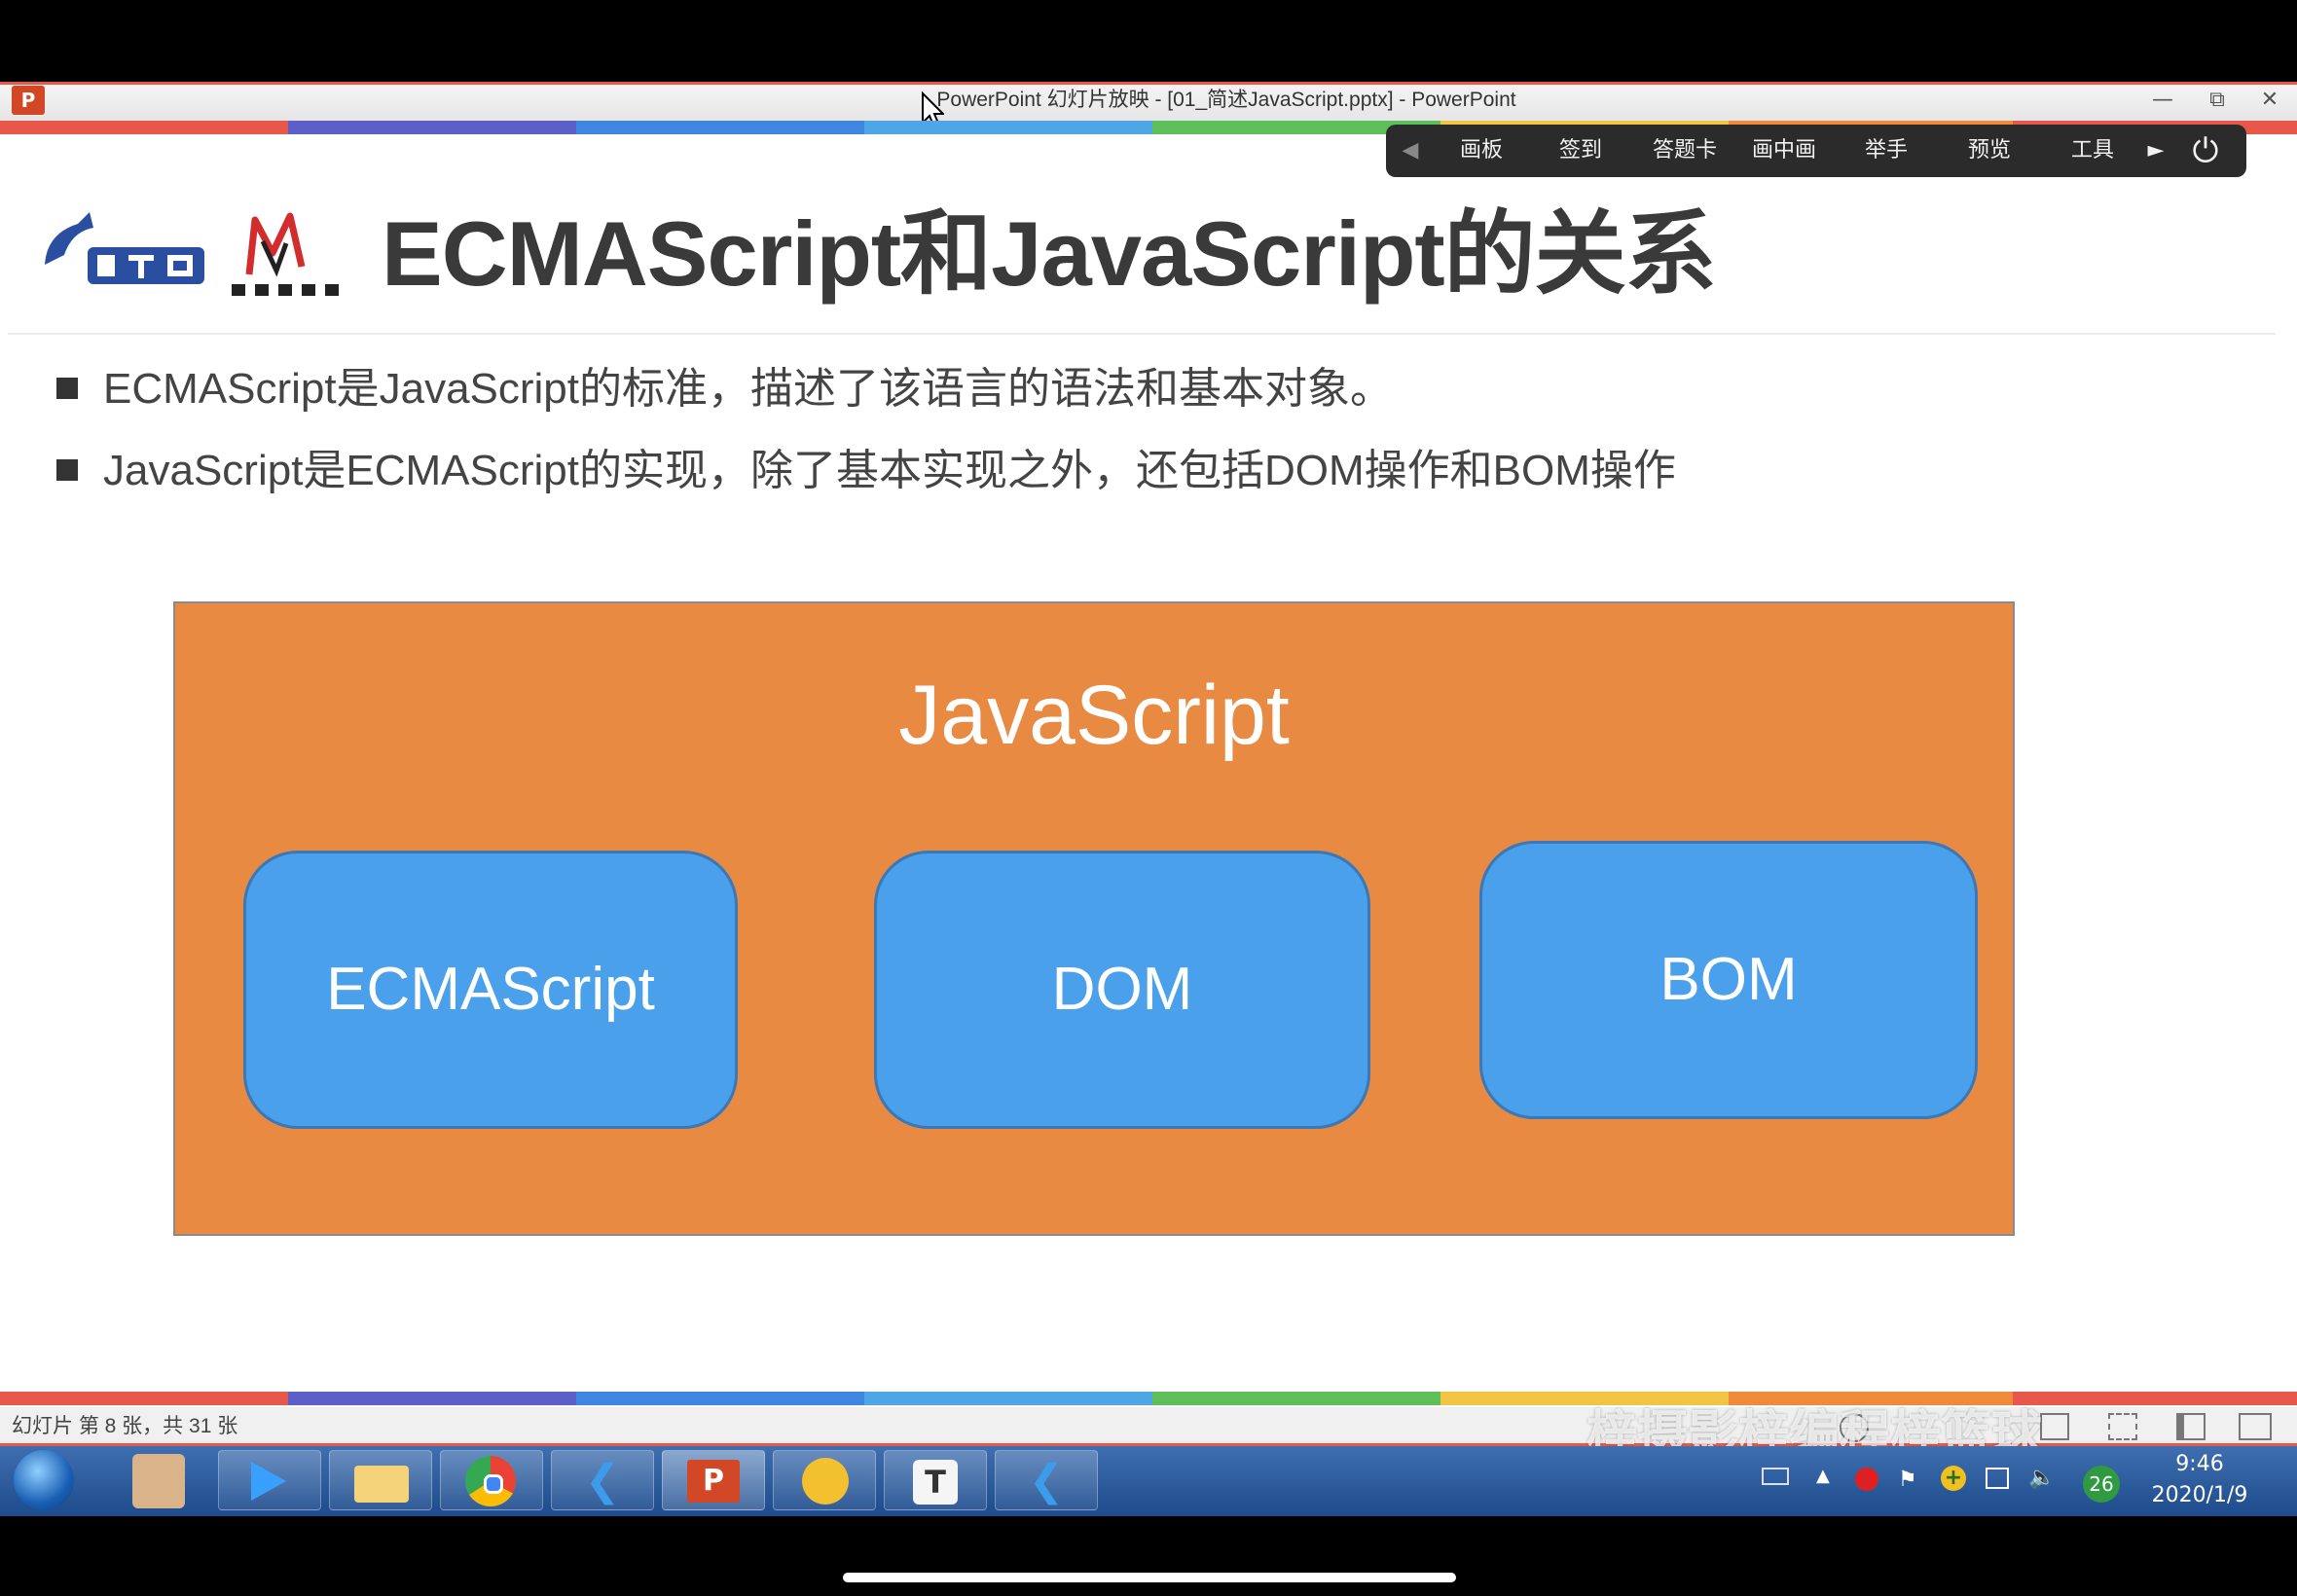 The height and width of the screenshot is (1596, 2297). Describe the element at coordinates (1907, 1480) in the screenshot. I see `flag-icon: ⚑` at that location.